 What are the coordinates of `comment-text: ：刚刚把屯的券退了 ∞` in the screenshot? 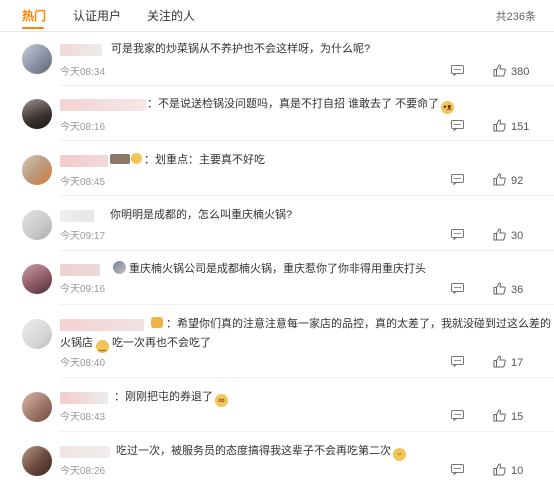 It's located at (171, 398).